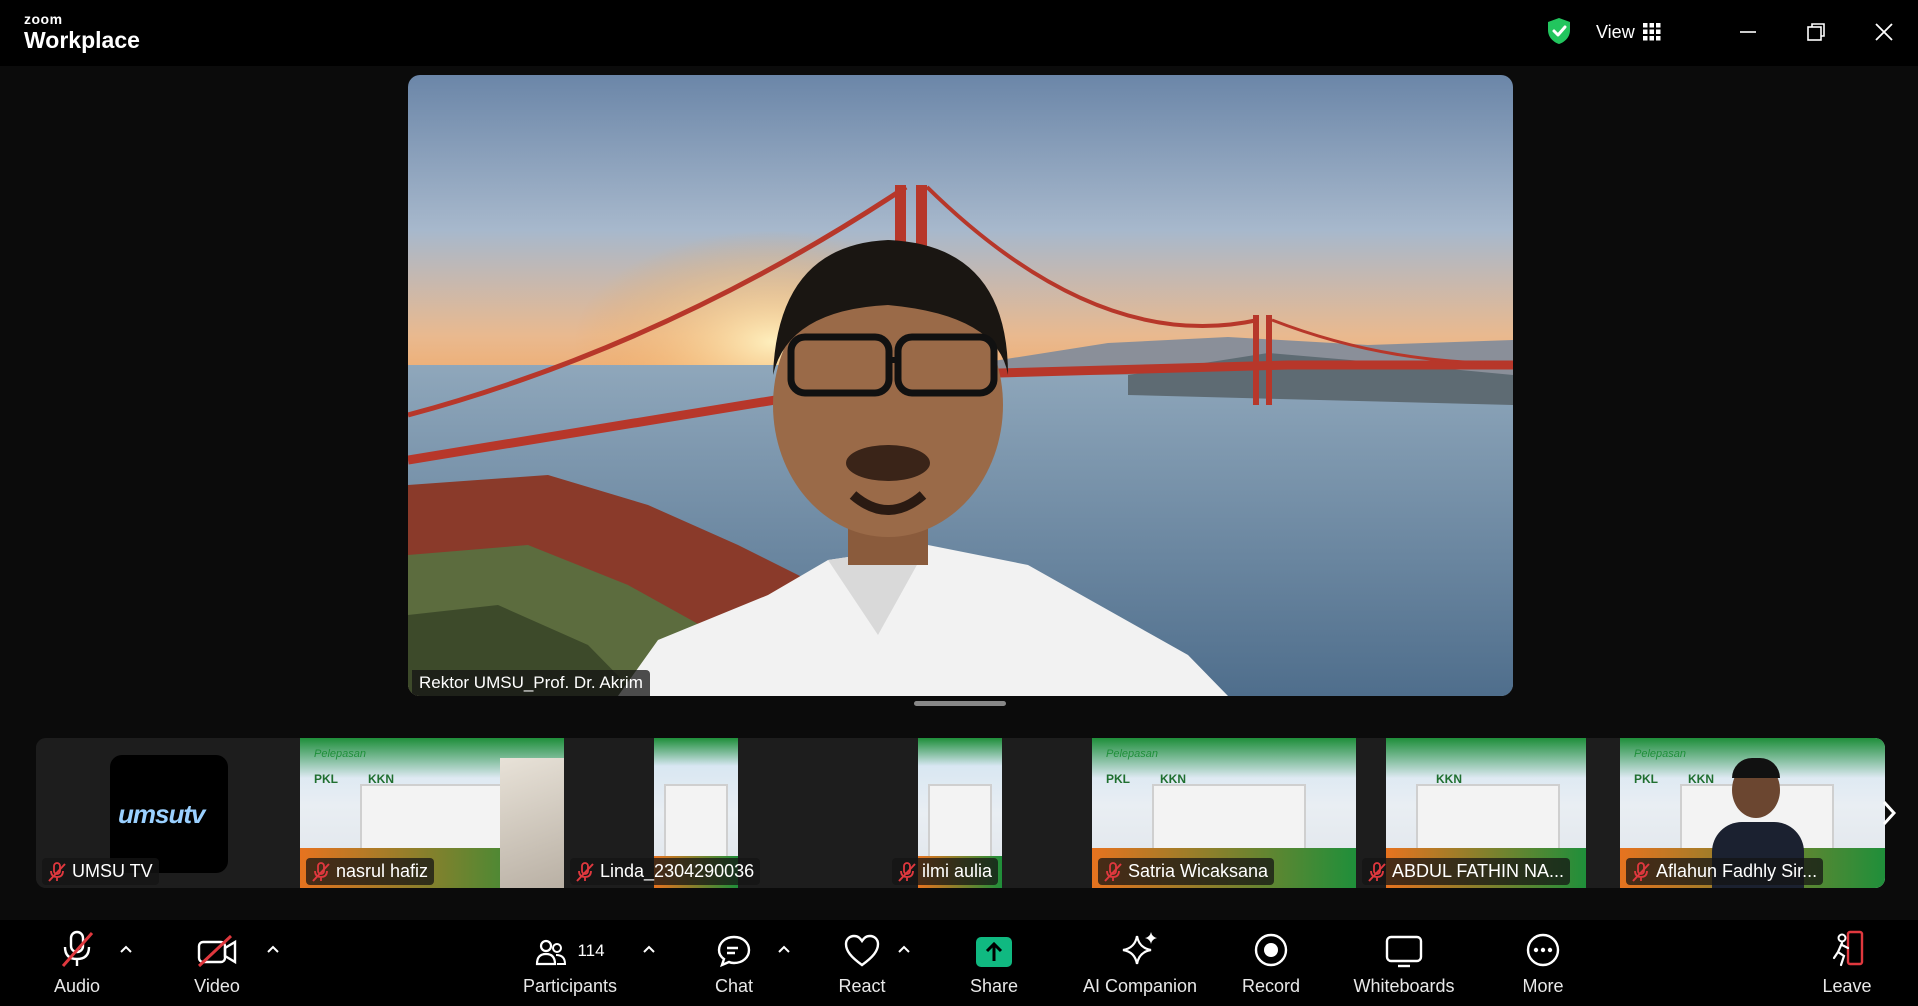  Describe the element at coordinates (862, 950) in the screenshot. I see `heart-icon` at that location.